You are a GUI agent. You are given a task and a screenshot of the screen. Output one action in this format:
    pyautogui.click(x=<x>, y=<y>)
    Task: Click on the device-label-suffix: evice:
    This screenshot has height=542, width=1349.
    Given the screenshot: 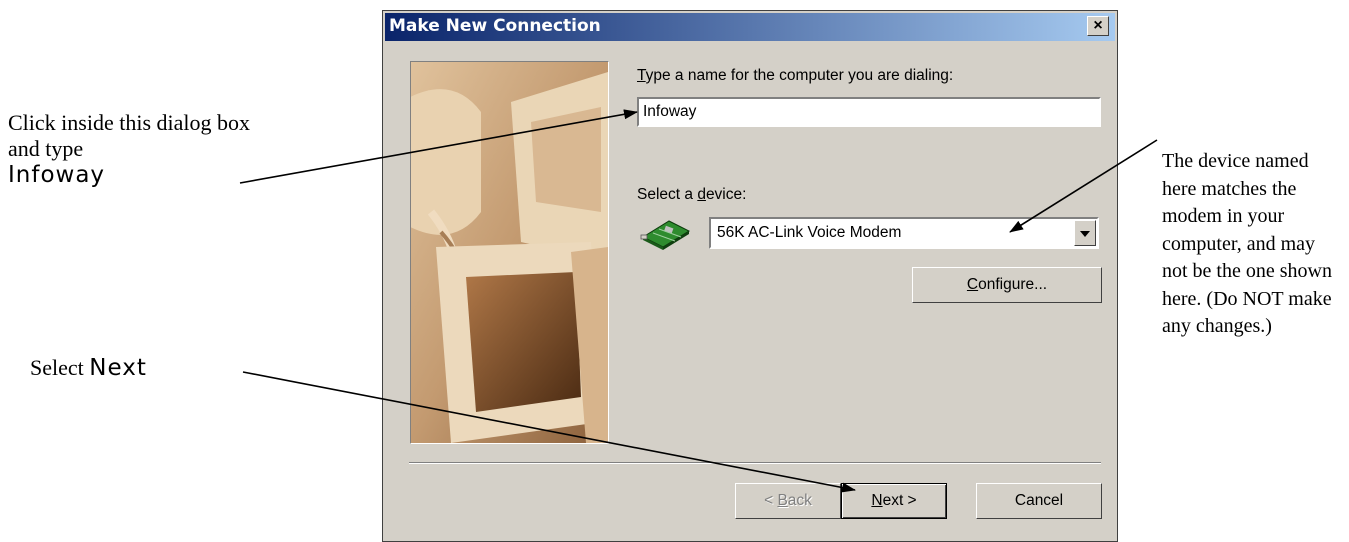 What is the action you would take?
    pyautogui.click(x=726, y=194)
    